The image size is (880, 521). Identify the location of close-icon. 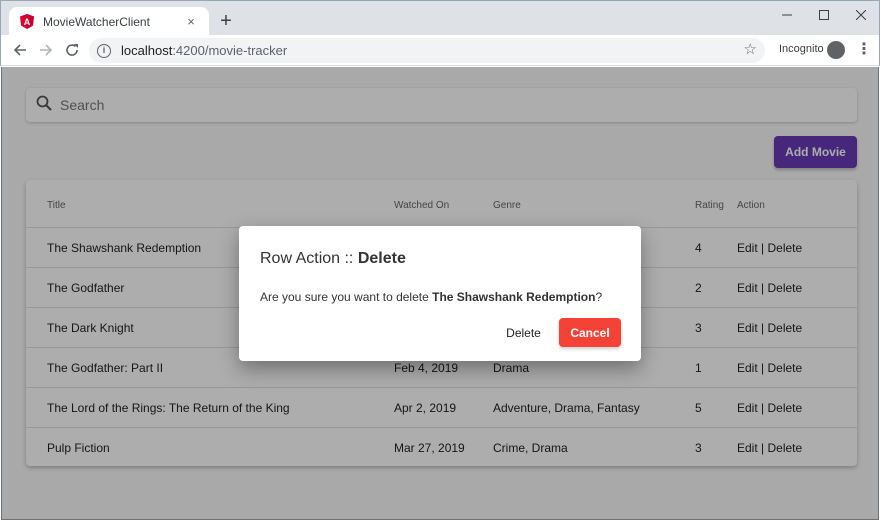
(861, 15).